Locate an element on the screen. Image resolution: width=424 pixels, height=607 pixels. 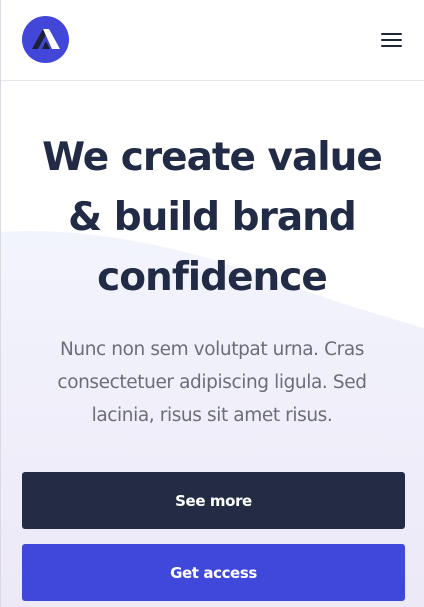
hero-title-line: & build brand is located at coordinates (212, 217).